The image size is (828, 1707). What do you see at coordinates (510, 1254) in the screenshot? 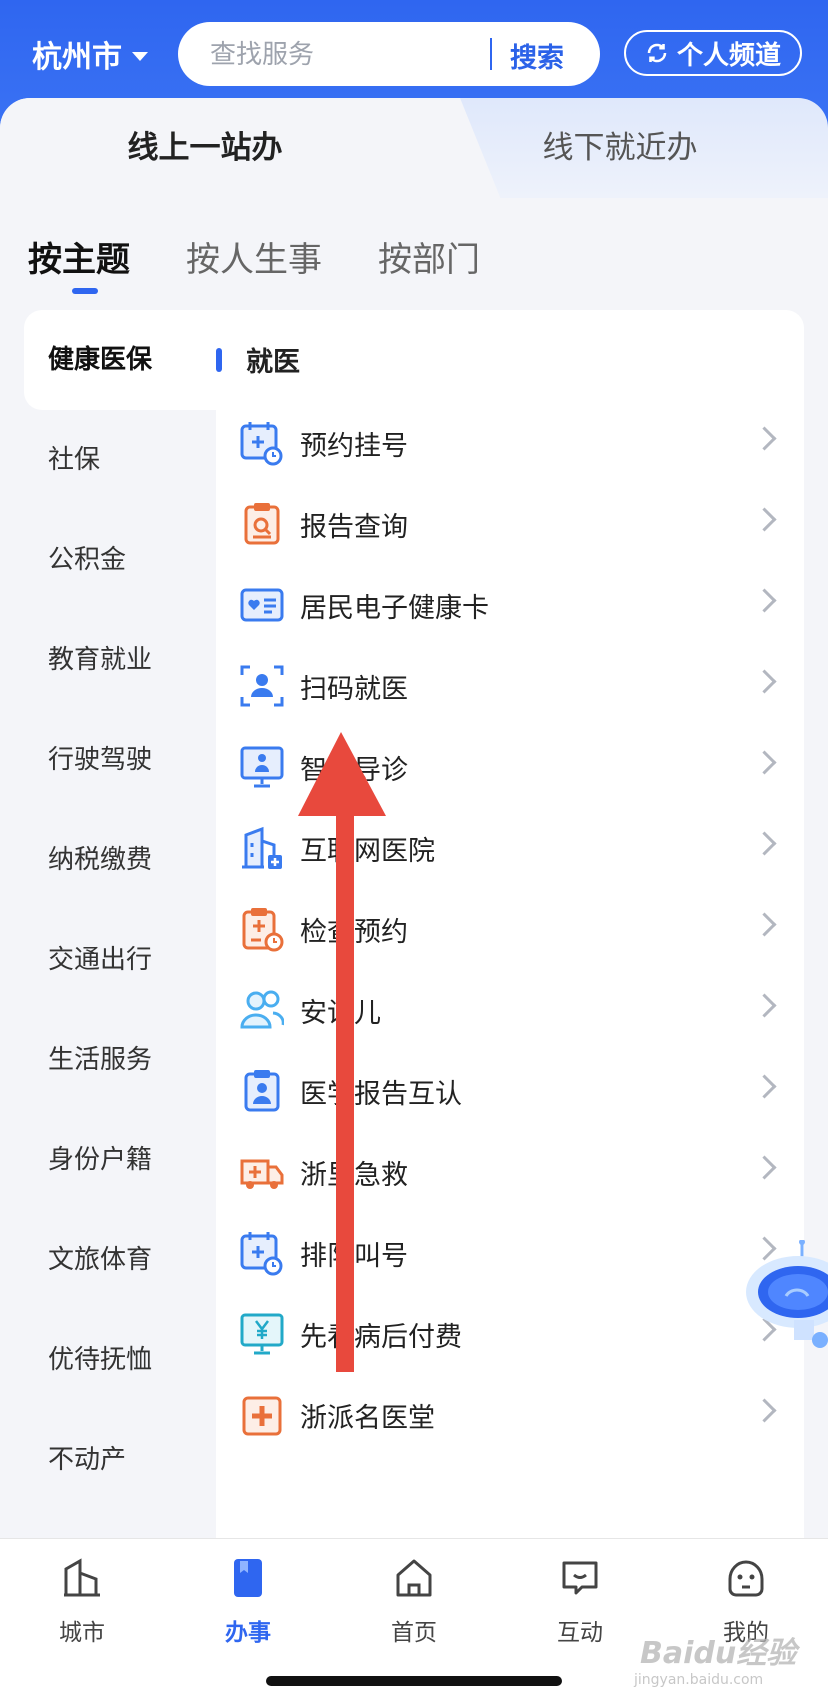
I see `service-queue-number: 排队叫号` at bounding box center [510, 1254].